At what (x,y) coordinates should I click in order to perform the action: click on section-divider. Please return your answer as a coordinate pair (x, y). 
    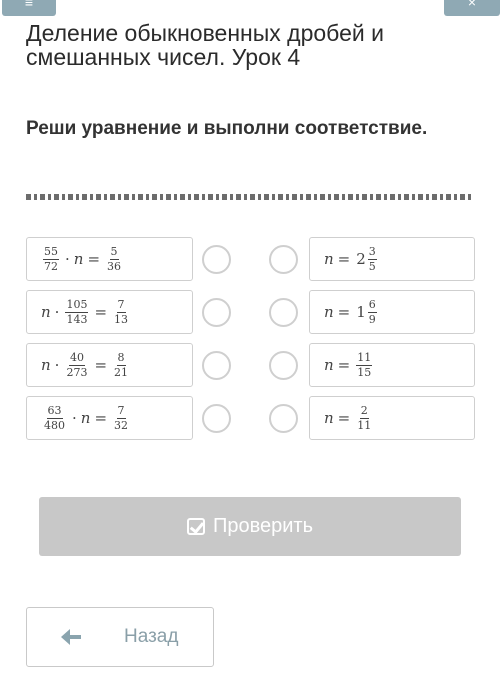
    Looking at the image, I should click on (249, 197).